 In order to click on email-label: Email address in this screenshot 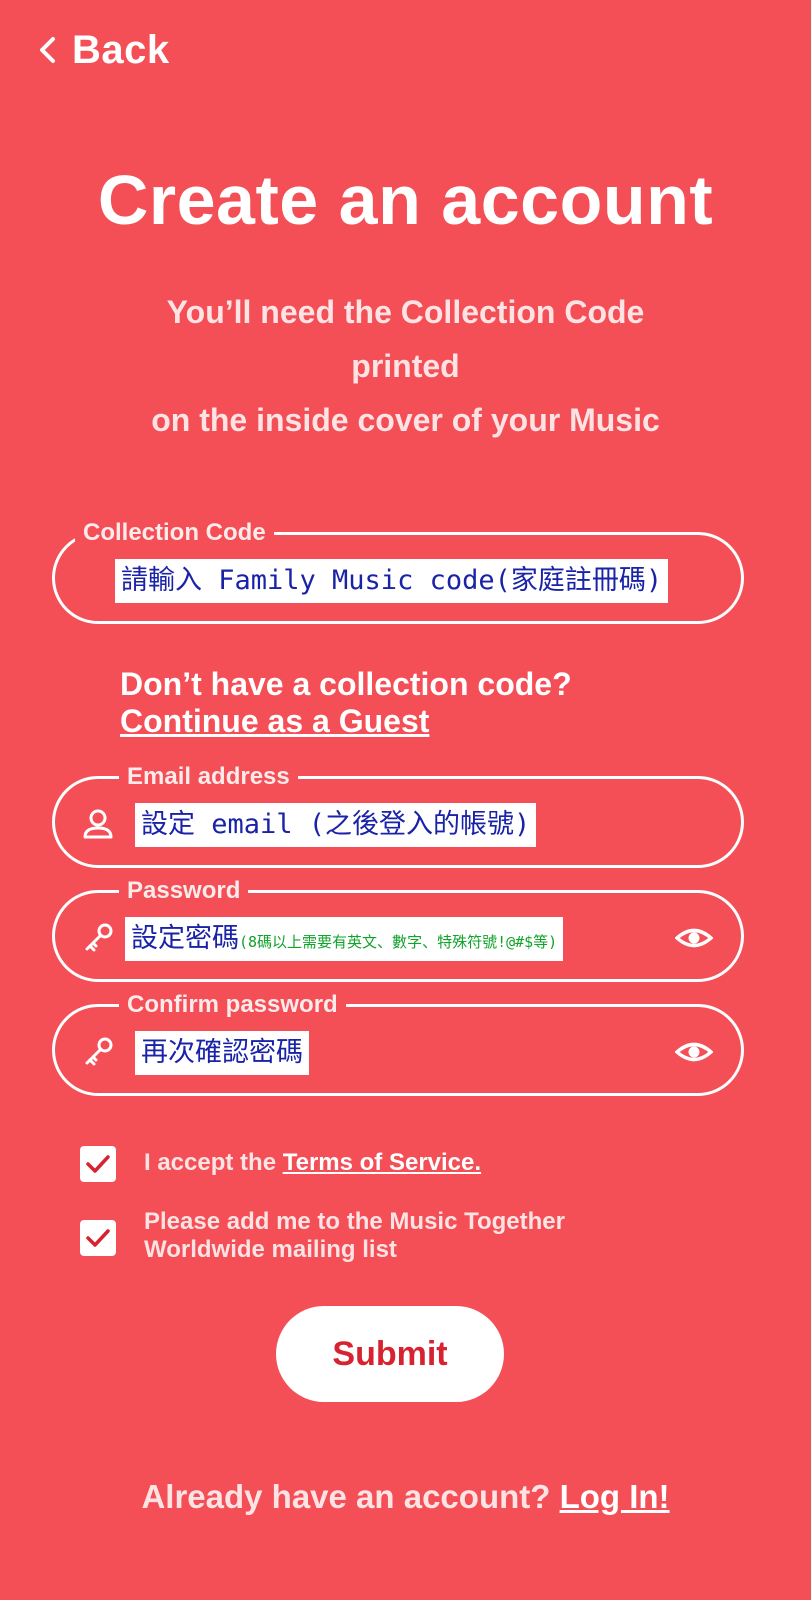, I will do `click(208, 777)`.